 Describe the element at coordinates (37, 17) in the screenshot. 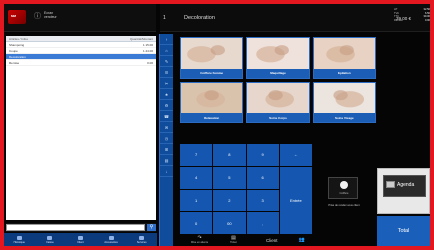

I see `info-icon: ⓘ` at that location.